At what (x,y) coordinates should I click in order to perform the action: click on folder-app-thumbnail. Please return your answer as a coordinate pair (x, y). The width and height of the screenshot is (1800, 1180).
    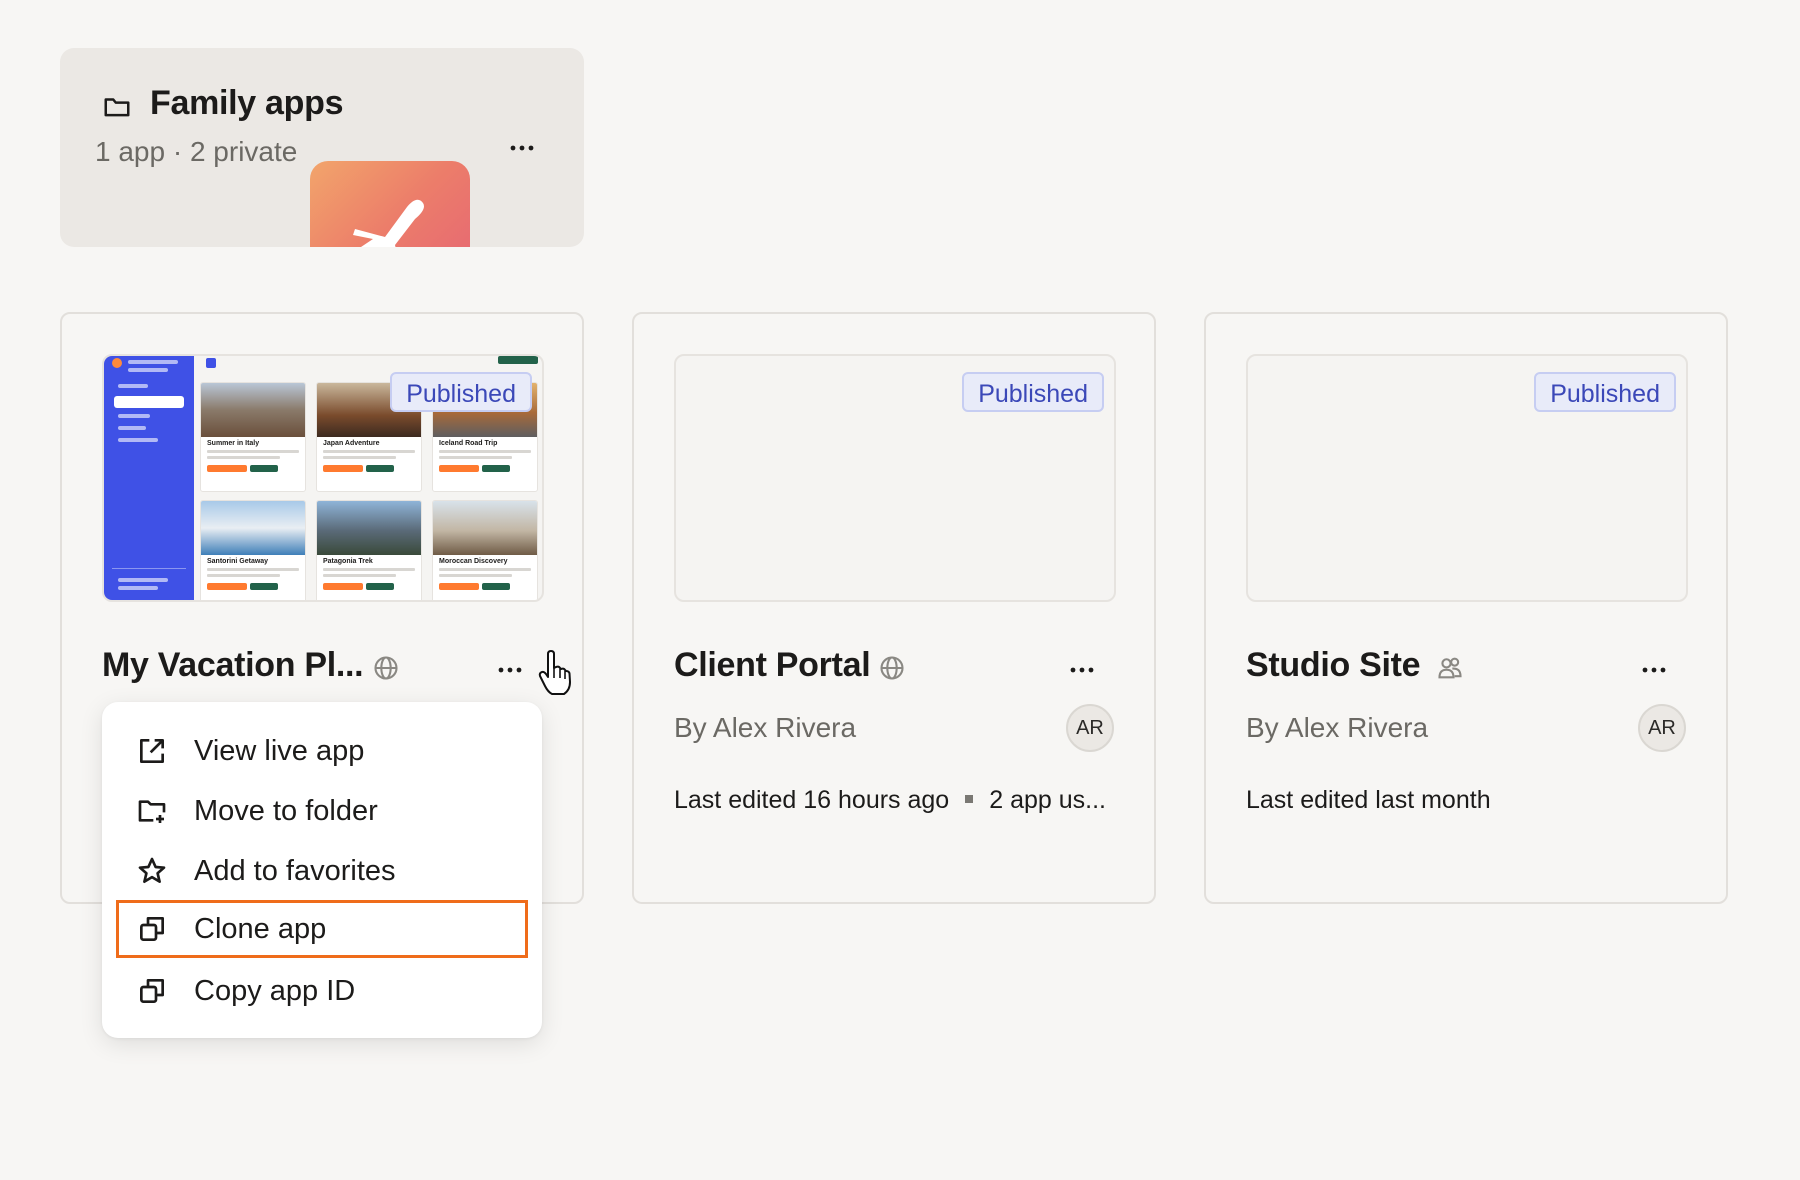
    Looking at the image, I should click on (390, 204).